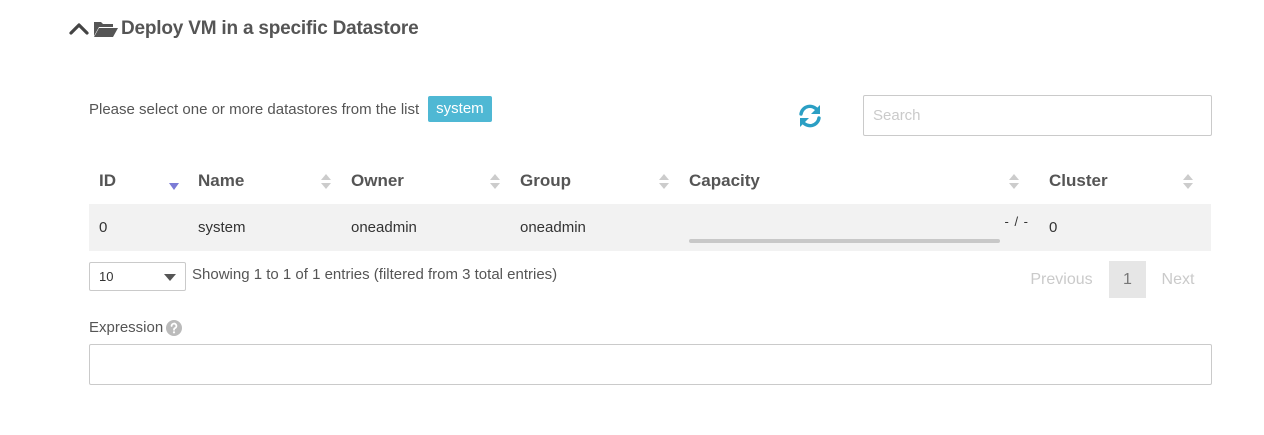  What do you see at coordinates (170, 277) in the screenshot?
I see `caret-down-icon` at bounding box center [170, 277].